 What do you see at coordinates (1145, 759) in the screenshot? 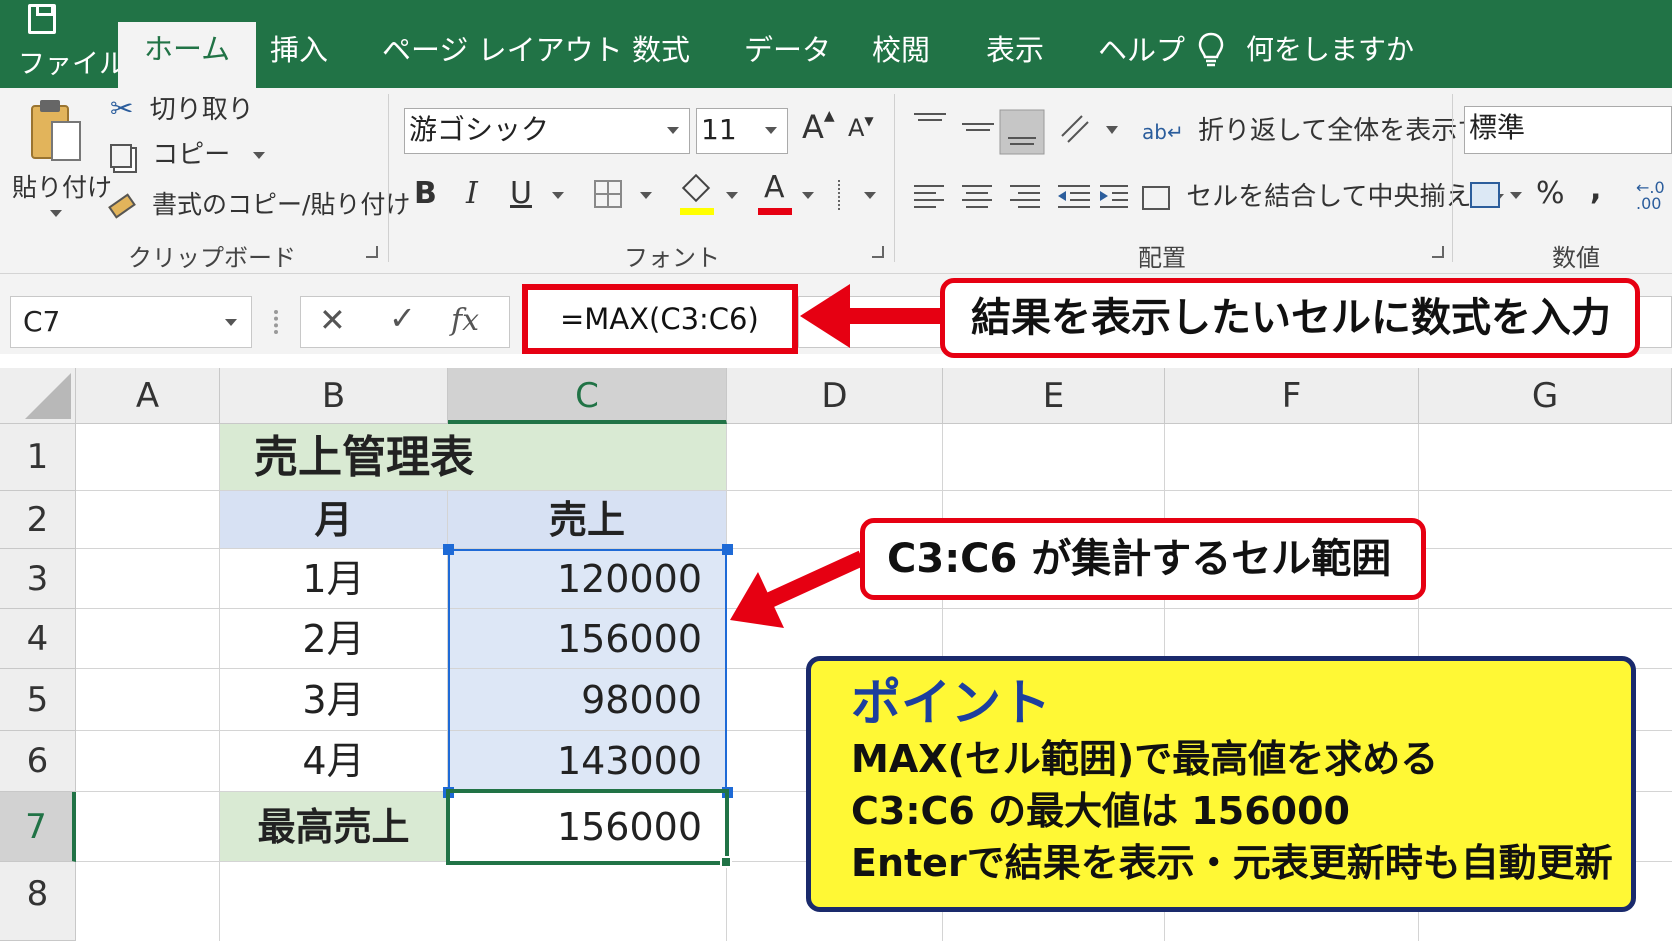
I see `point-line-1: MAX(セル範囲)で最高値を求める` at bounding box center [1145, 759].